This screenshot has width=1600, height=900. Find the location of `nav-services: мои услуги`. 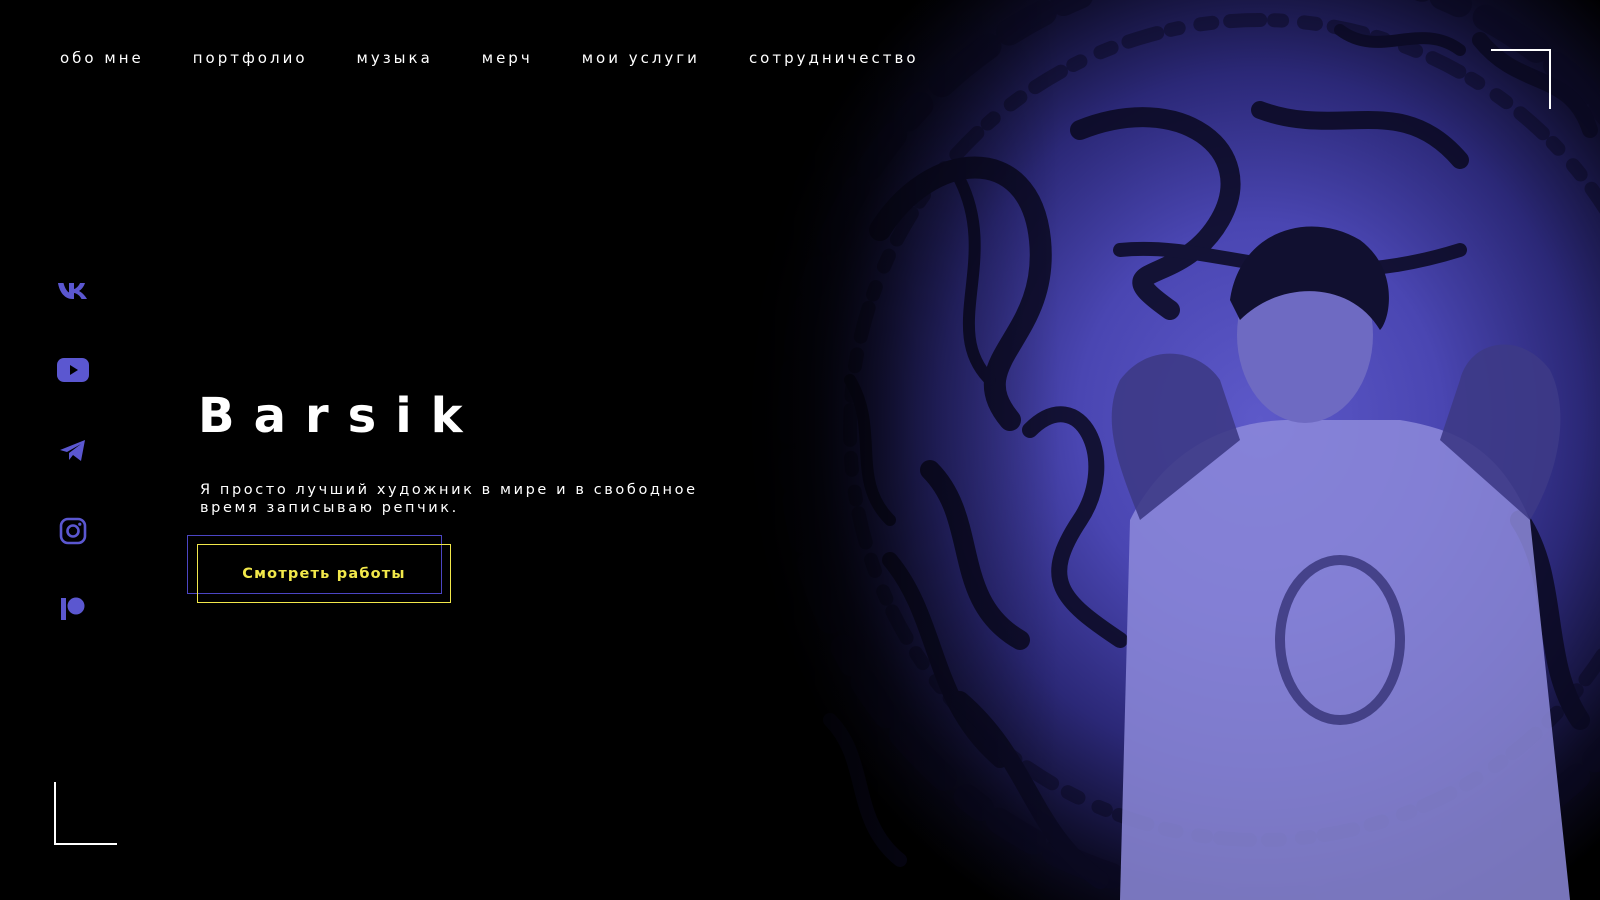

nav-services: мои услуги is located at coordinates (641, 58).